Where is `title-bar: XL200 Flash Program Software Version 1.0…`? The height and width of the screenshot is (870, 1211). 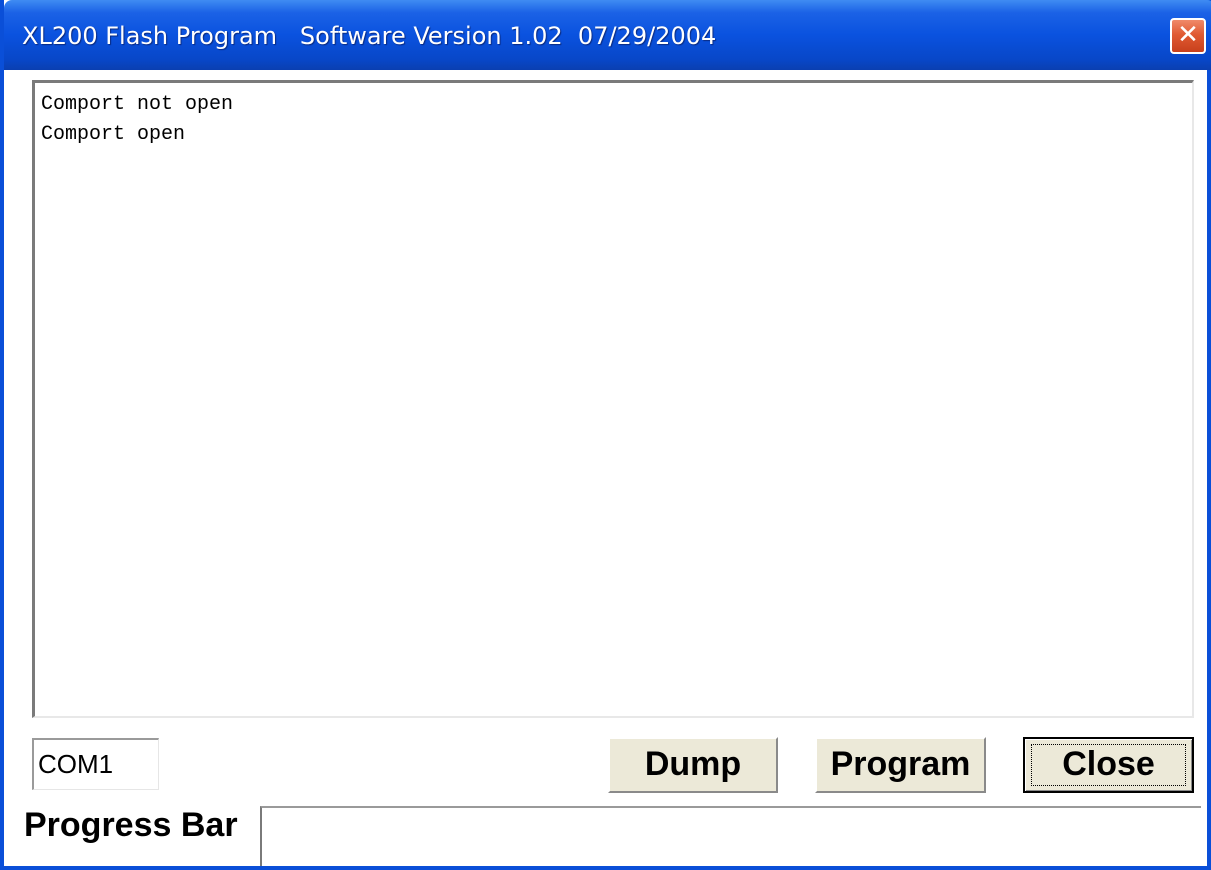 title-bar: XL200 Flash Program Software Version 1.0… is located at coordinates (607, 35).